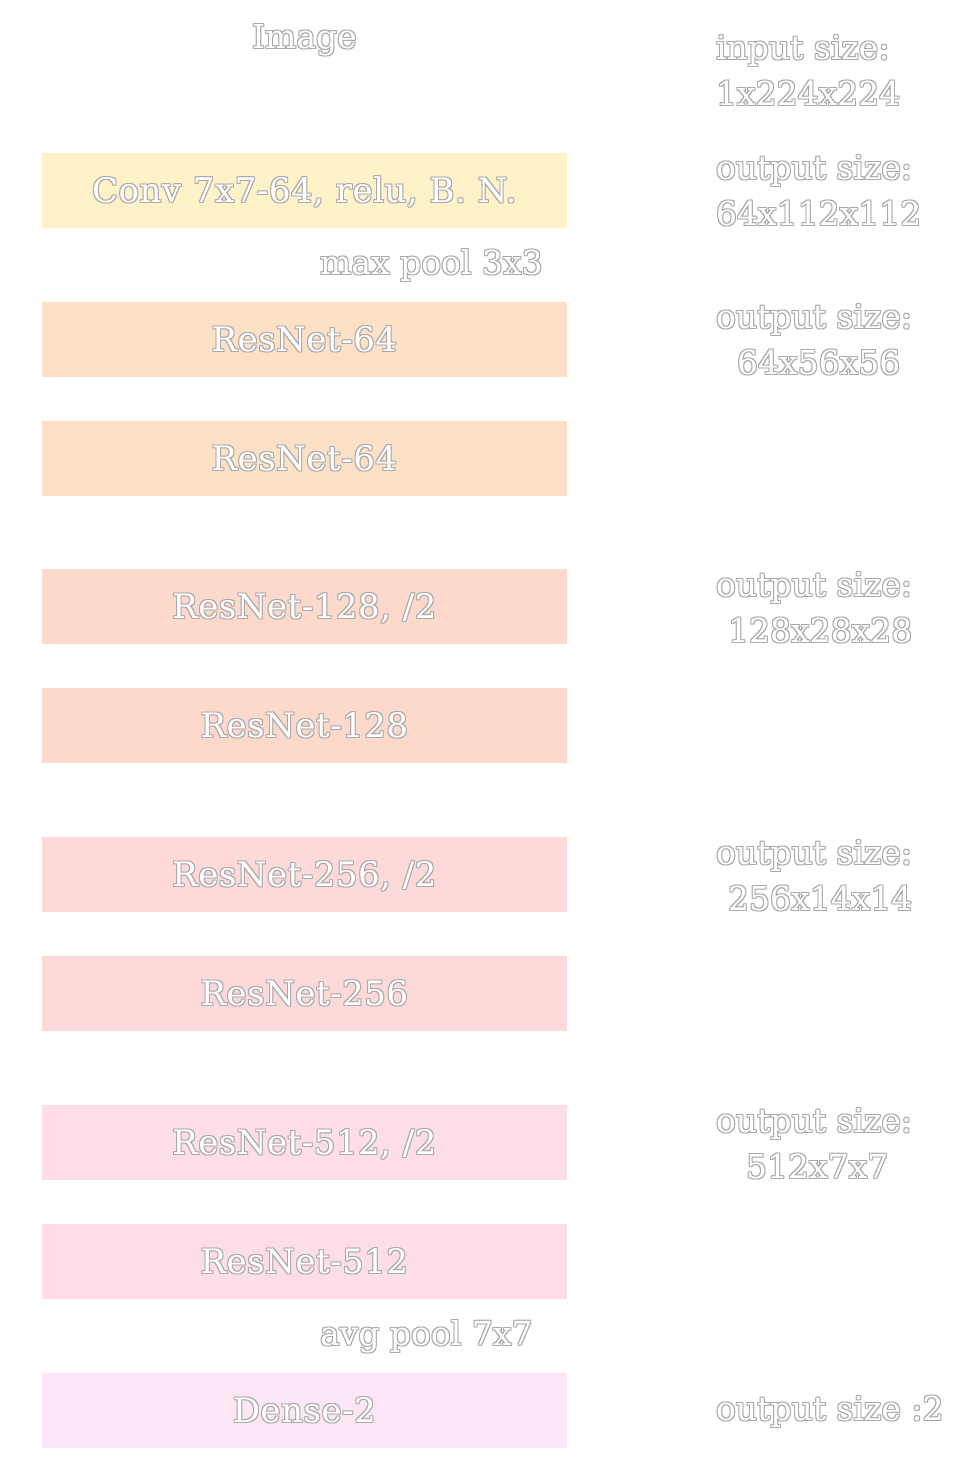 The width and height of the screenshot is (980, 1468). Describe the element at coordinates (304, 339) in the screenshot. I see `resnet-64-block-1: ResNet-64` at that location.